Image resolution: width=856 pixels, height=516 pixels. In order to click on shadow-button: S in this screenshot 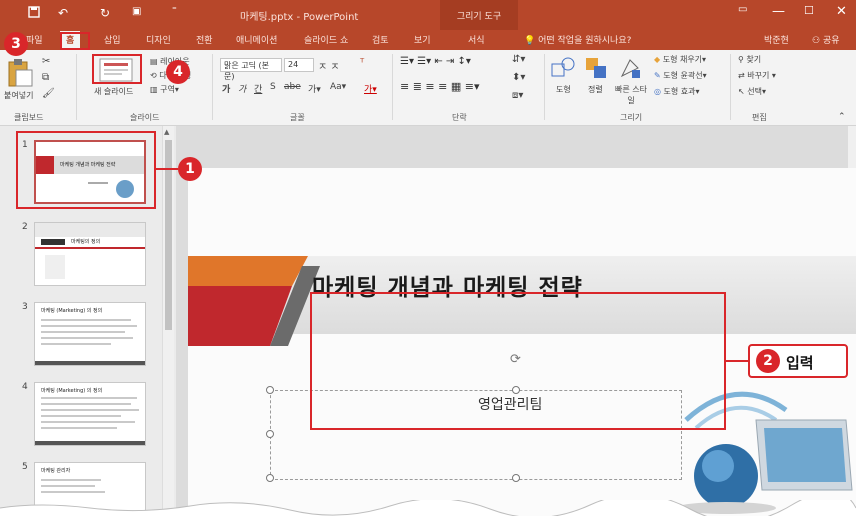, I will do `click(273, 87)`.